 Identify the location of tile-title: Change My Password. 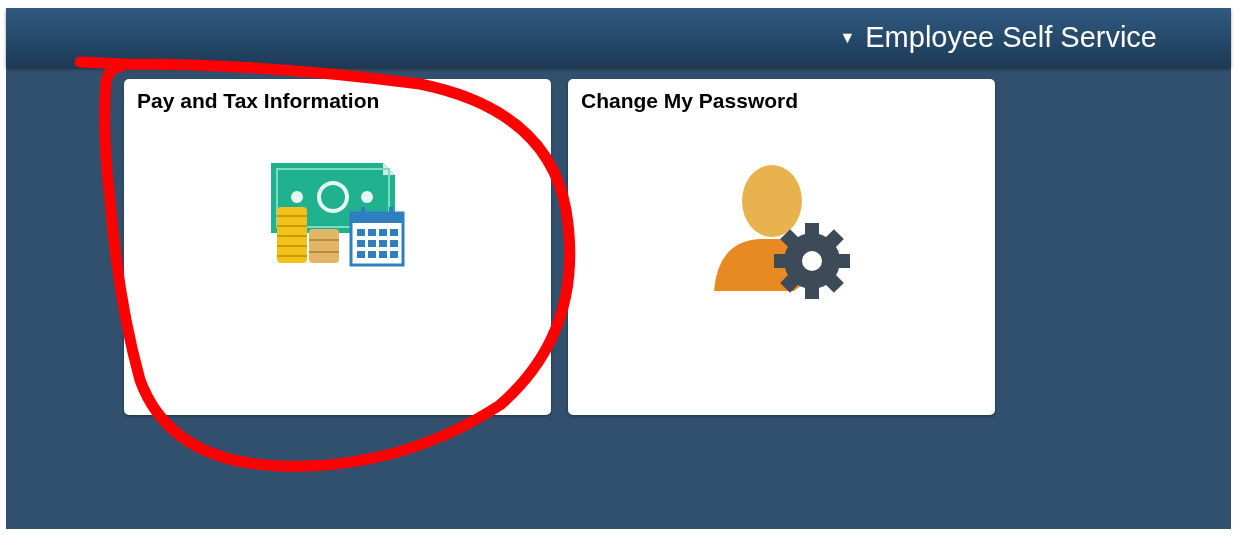
(690, 101).